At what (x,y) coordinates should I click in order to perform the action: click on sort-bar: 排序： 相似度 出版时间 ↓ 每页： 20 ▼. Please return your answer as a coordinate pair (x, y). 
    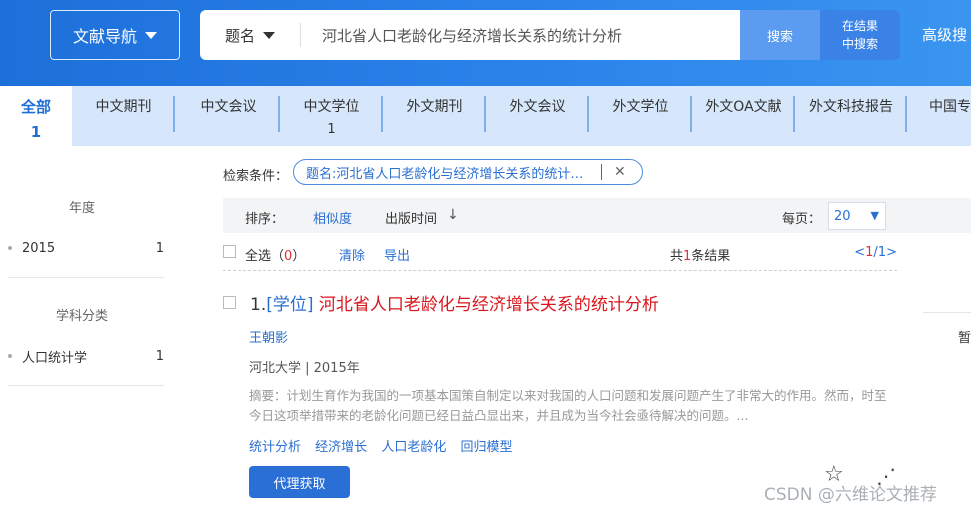
    Looking at the image, I should click on (597, 215).